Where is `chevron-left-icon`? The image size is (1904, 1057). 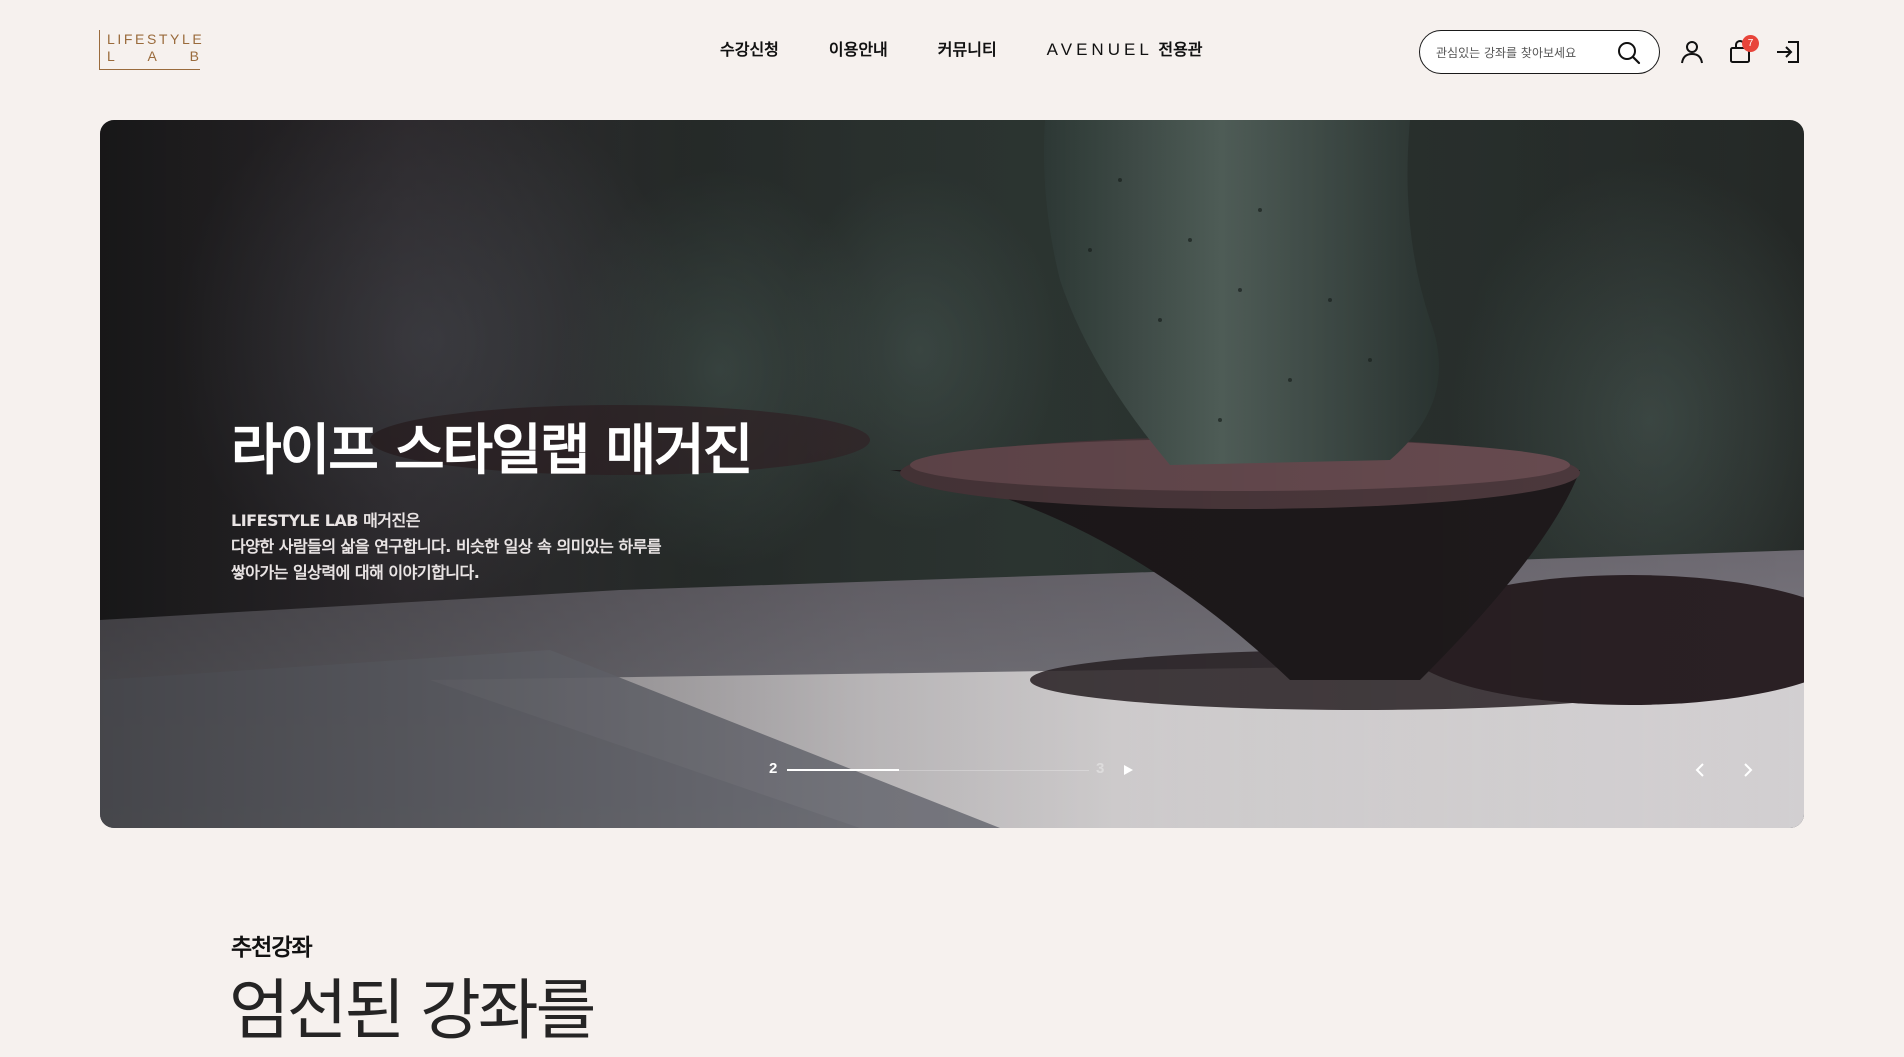 chevron-left-icon is located at coordinates (1700, 770).